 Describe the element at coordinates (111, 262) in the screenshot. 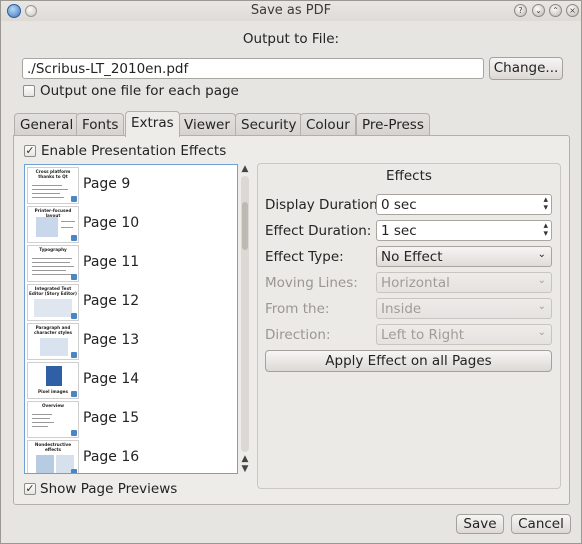

I see `page-label: Page 11` at that location.